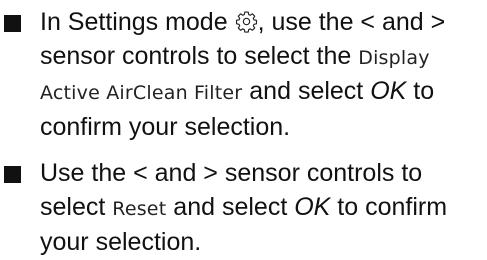  What do you see at coordinates (230, 206) in the screenshot?
I see `step2-text-b: and select` at bounding box center [230, 206].